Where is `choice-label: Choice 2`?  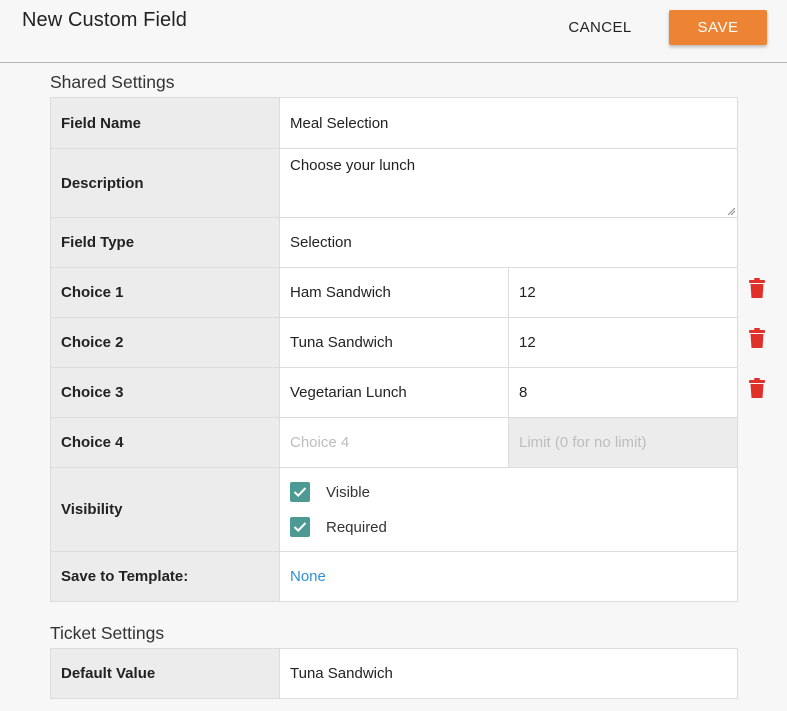
choice-label: Choice 2 is located at coordinates (165, 342).